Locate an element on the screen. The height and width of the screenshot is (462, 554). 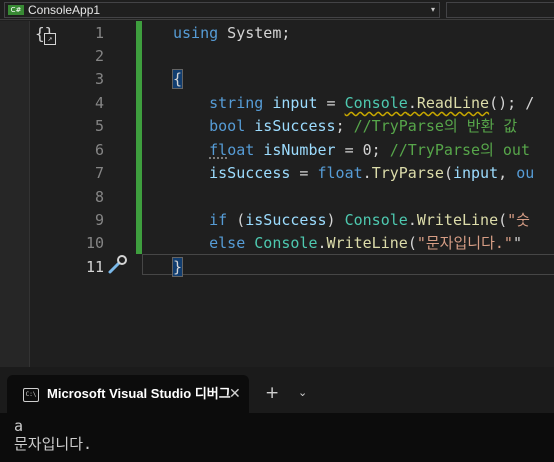
current-line-highlight is located at coordinates (348, 264).